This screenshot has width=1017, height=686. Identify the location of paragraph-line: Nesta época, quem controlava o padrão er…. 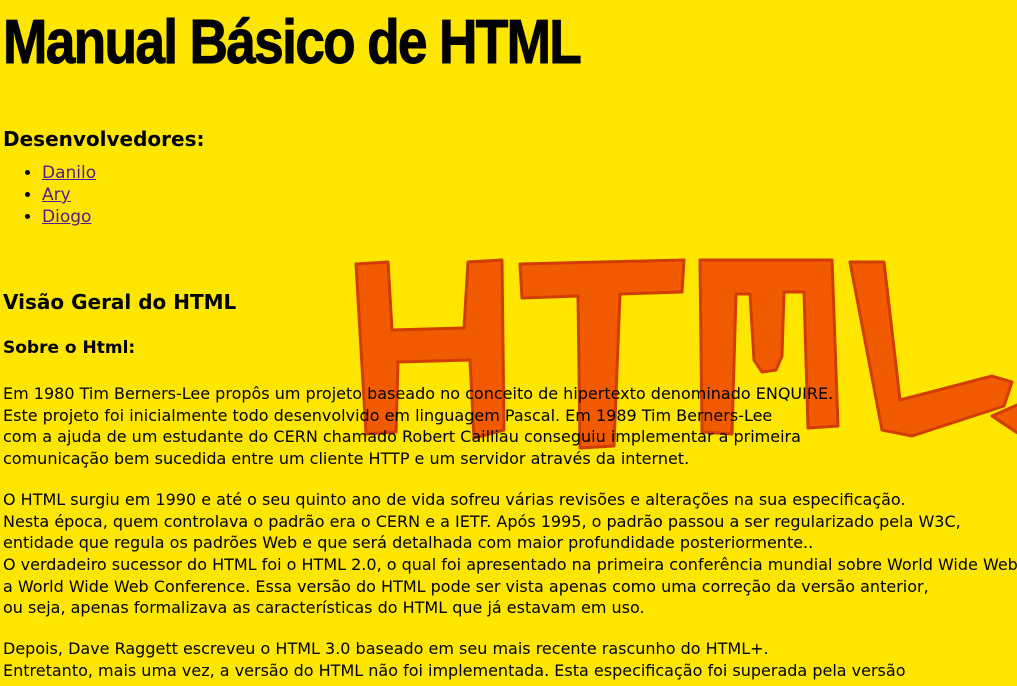
(482, 521).